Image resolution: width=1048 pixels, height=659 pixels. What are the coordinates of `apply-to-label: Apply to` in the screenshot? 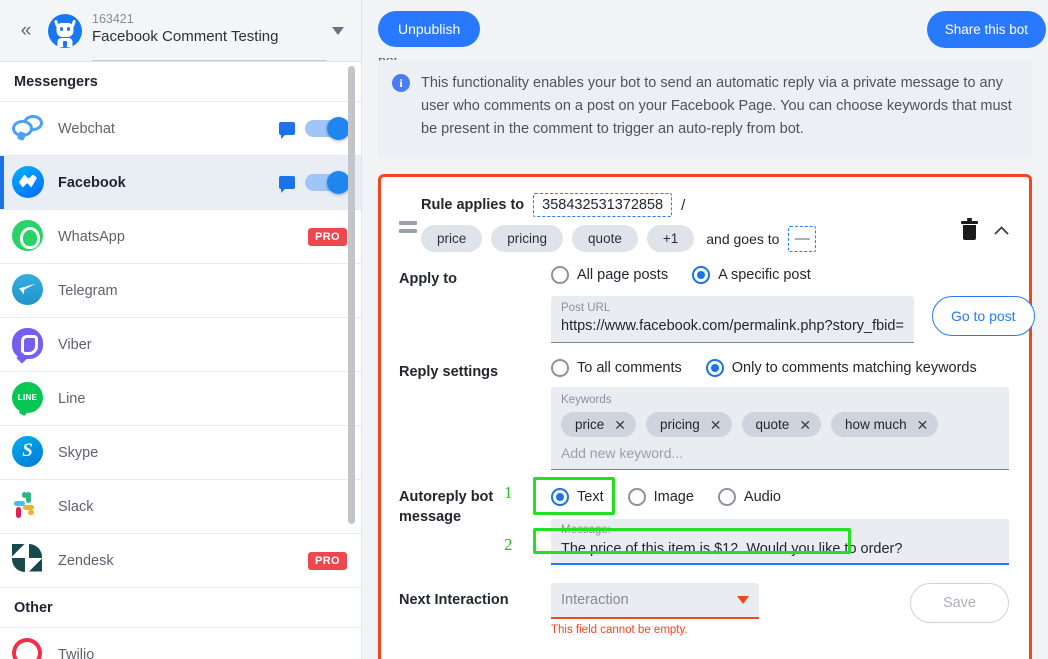 It's located at (428, 279).